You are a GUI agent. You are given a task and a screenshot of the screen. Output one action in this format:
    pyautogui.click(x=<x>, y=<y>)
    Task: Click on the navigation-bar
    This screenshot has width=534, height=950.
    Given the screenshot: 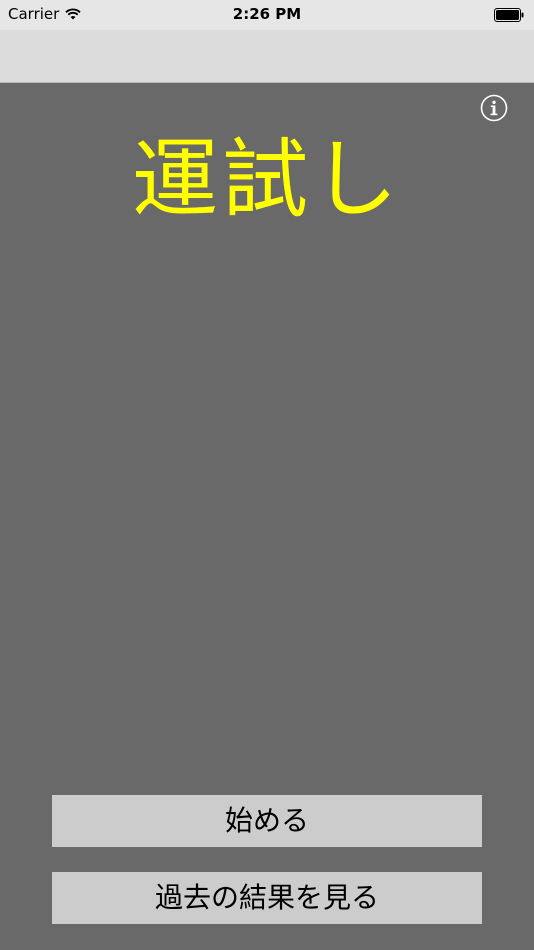 What is the action you would take?
    pyautogui.click(x=267, y=56)
    